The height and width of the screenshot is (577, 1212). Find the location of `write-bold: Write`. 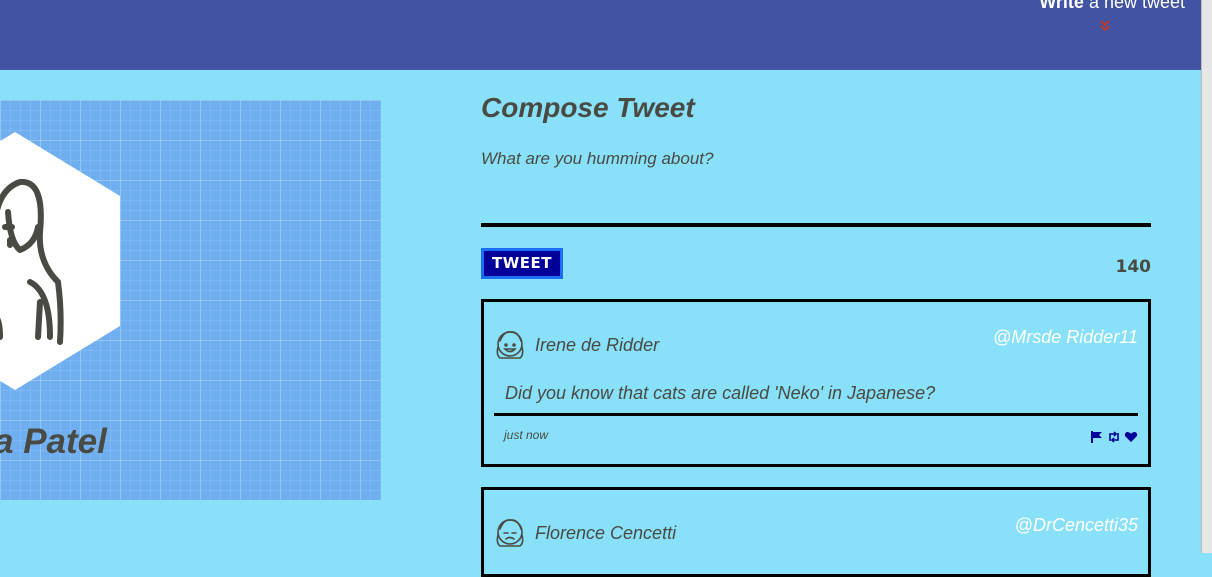

write-bold: Write is located at coordinates (1061, 6).